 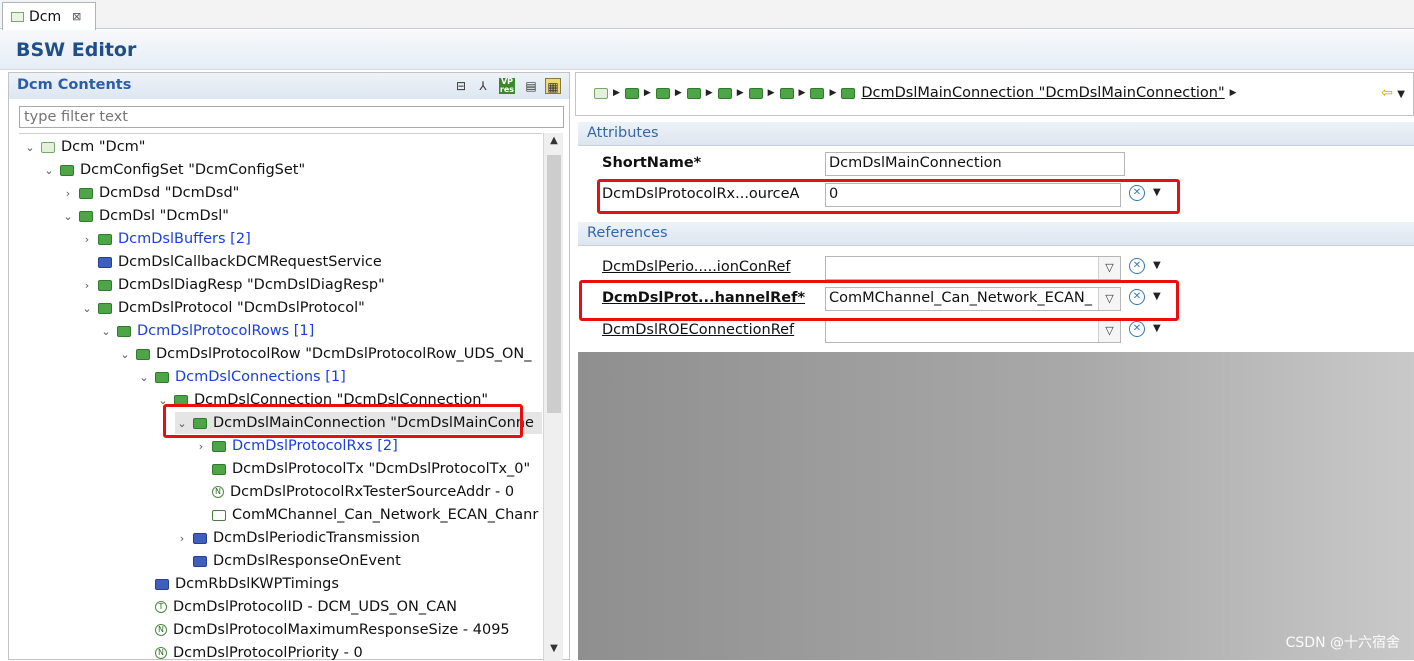 I want to click on tree-node: ComMChannel_Can_Network_ECAN_Chanr, so click(x=366, y=515).